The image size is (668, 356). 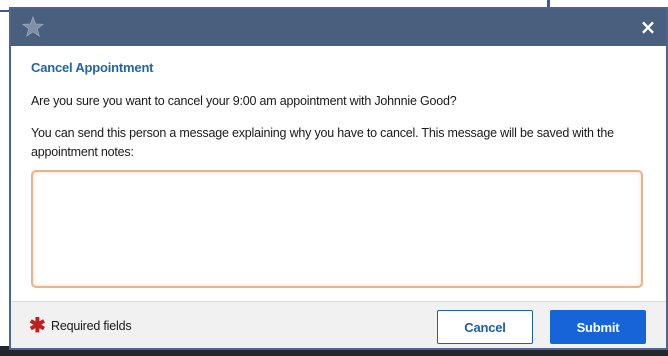 I want to click on dialog-title-bar: ×, so click(x=338, y=27).